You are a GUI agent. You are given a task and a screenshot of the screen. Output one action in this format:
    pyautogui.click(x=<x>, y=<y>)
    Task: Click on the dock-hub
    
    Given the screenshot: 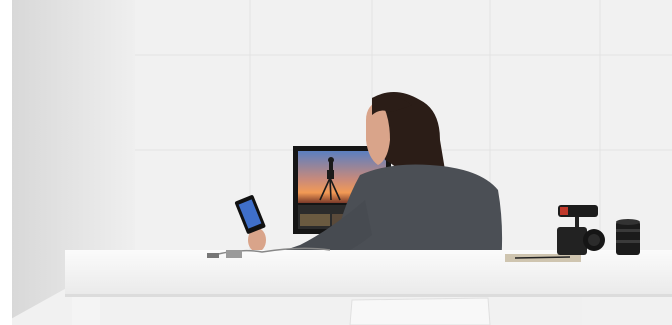 What is the action you would take?
    pyautogui.click(x=234, y=254)
    